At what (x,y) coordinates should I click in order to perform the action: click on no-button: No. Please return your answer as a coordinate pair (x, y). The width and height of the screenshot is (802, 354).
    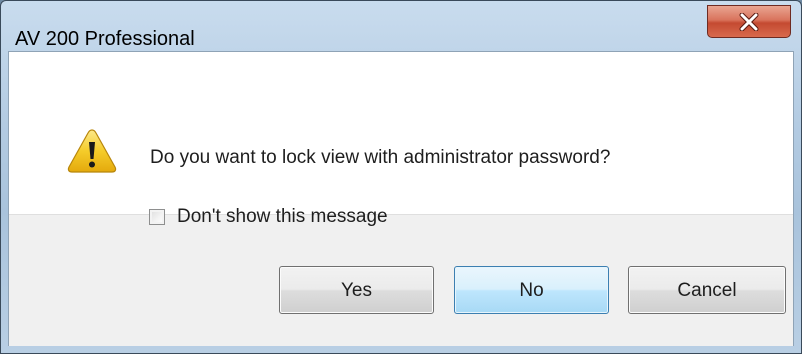
    Looking at the image, I should click on (531, 290).